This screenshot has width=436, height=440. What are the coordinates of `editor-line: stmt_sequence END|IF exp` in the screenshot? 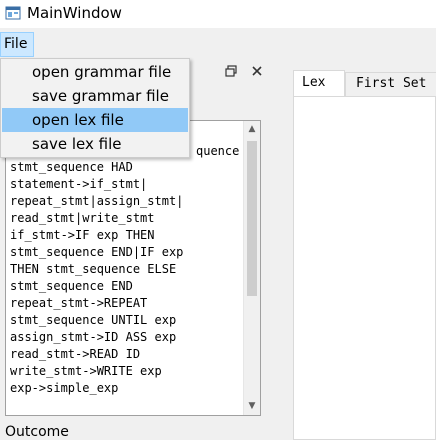 It's located at (97, 252).